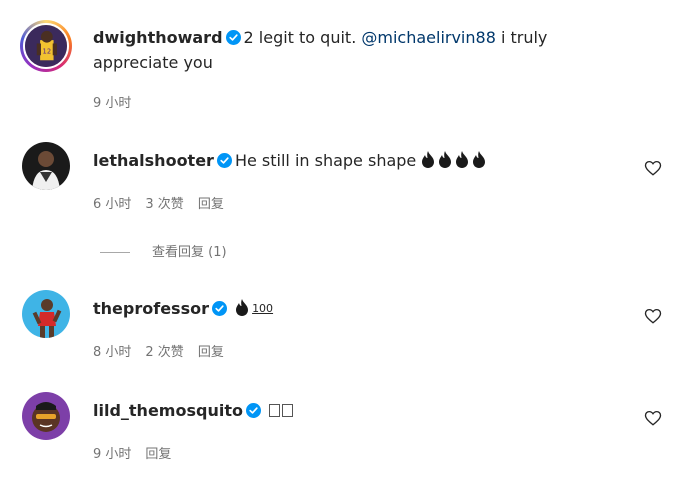 Image resolution: width=684 pixels, height=484 pixels. I want to click on comment-text: lethalshooter He still in shape shape, so click(358, 160).